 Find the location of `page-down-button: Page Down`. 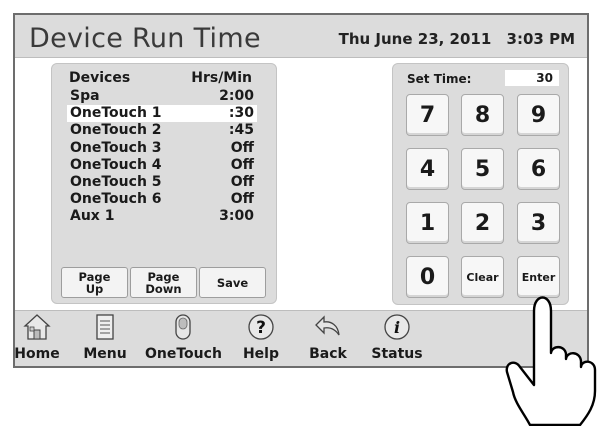

page-down-button: Page Down is located at coordinates (163, 282).